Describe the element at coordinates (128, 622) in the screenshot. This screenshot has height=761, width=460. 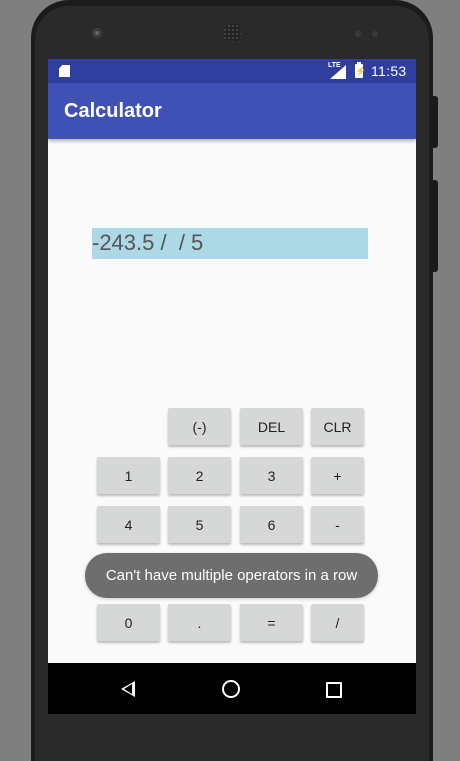
I see `digit-0-button: 0` at that location.